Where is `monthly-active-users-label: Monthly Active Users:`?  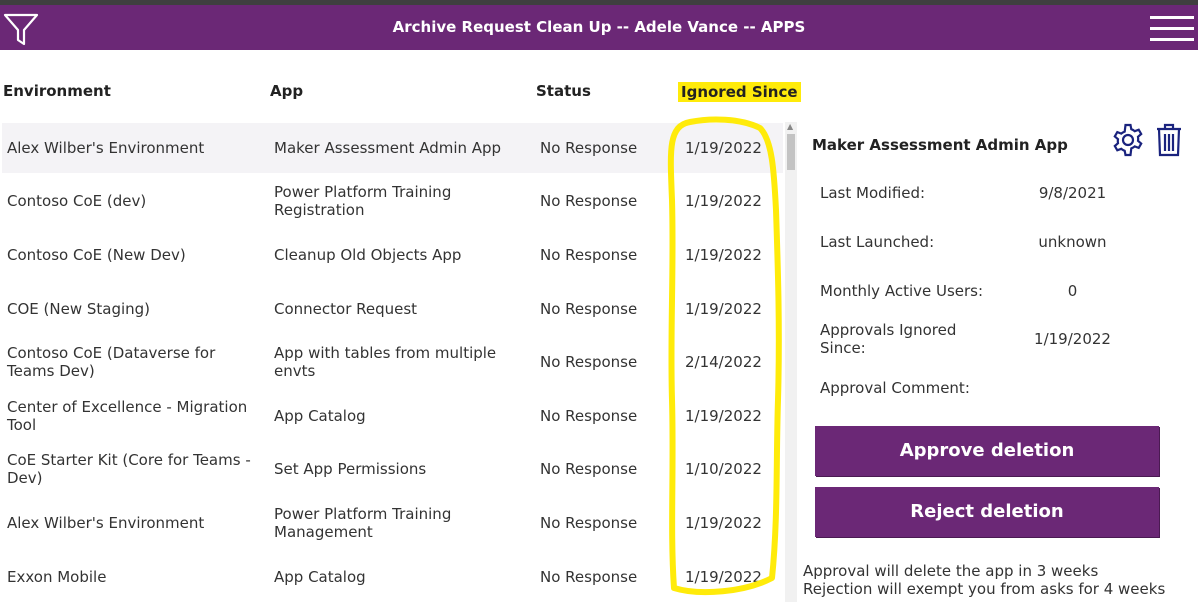 monthly-active-users-label: Monthly Active Users: is located at coordinates (902, 291).